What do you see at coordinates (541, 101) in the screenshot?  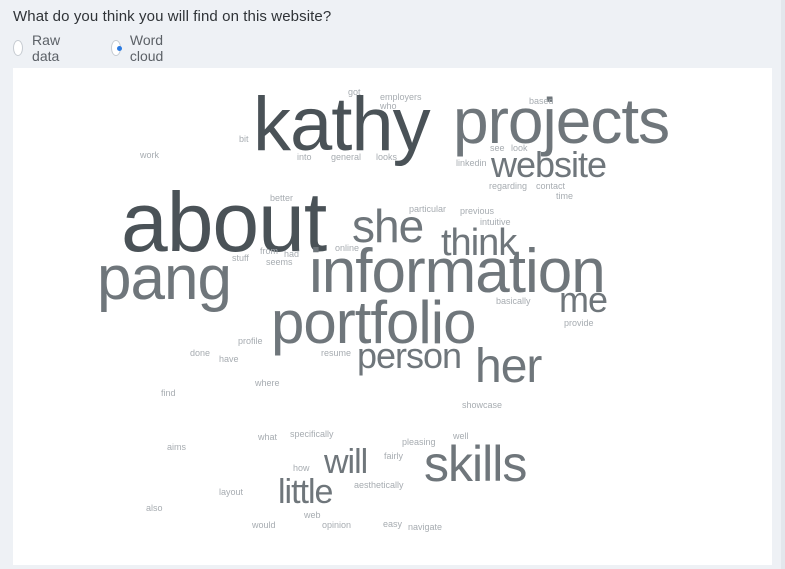 I see `word-based: based` at bounding box center [541, 101].